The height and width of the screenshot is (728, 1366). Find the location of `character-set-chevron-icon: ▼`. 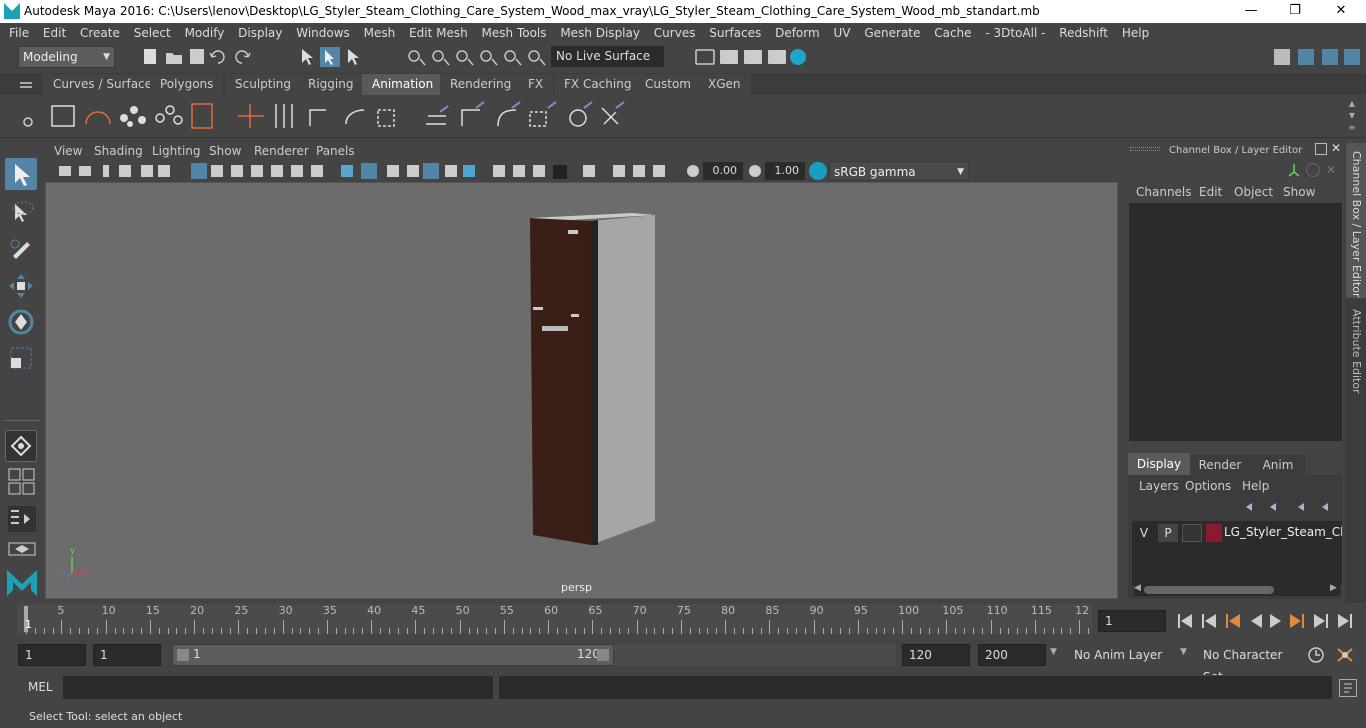

character-set-chevron-icon: ▼ is located at coordinates (1183, 652).